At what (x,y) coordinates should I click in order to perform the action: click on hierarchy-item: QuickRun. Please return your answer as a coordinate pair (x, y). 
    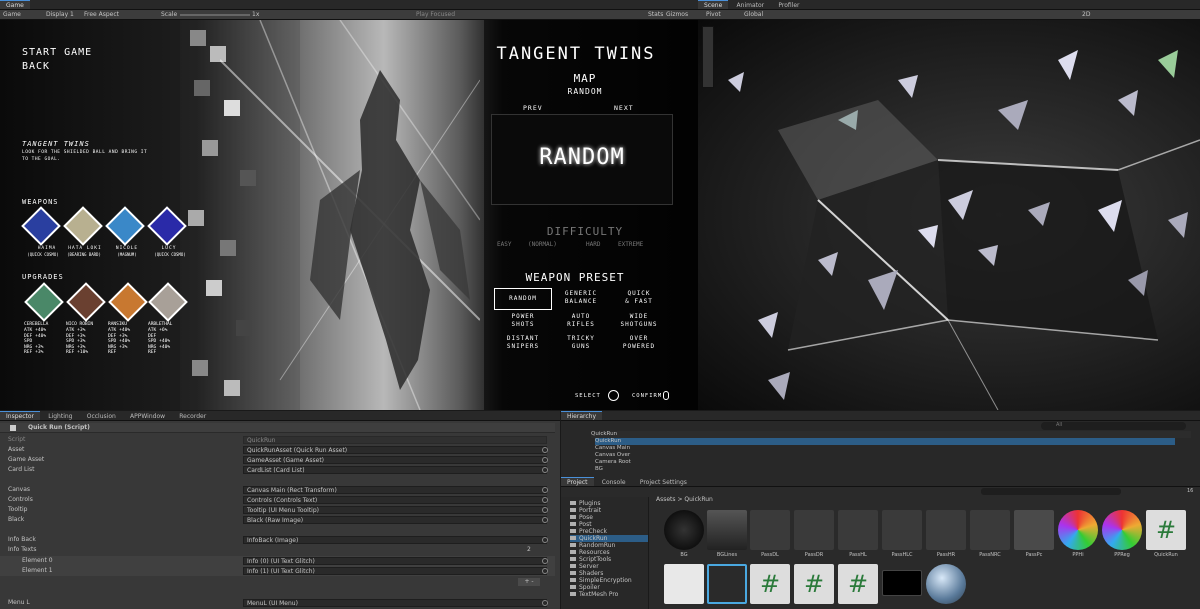
    Looking at the image, I should click on (885, 441).